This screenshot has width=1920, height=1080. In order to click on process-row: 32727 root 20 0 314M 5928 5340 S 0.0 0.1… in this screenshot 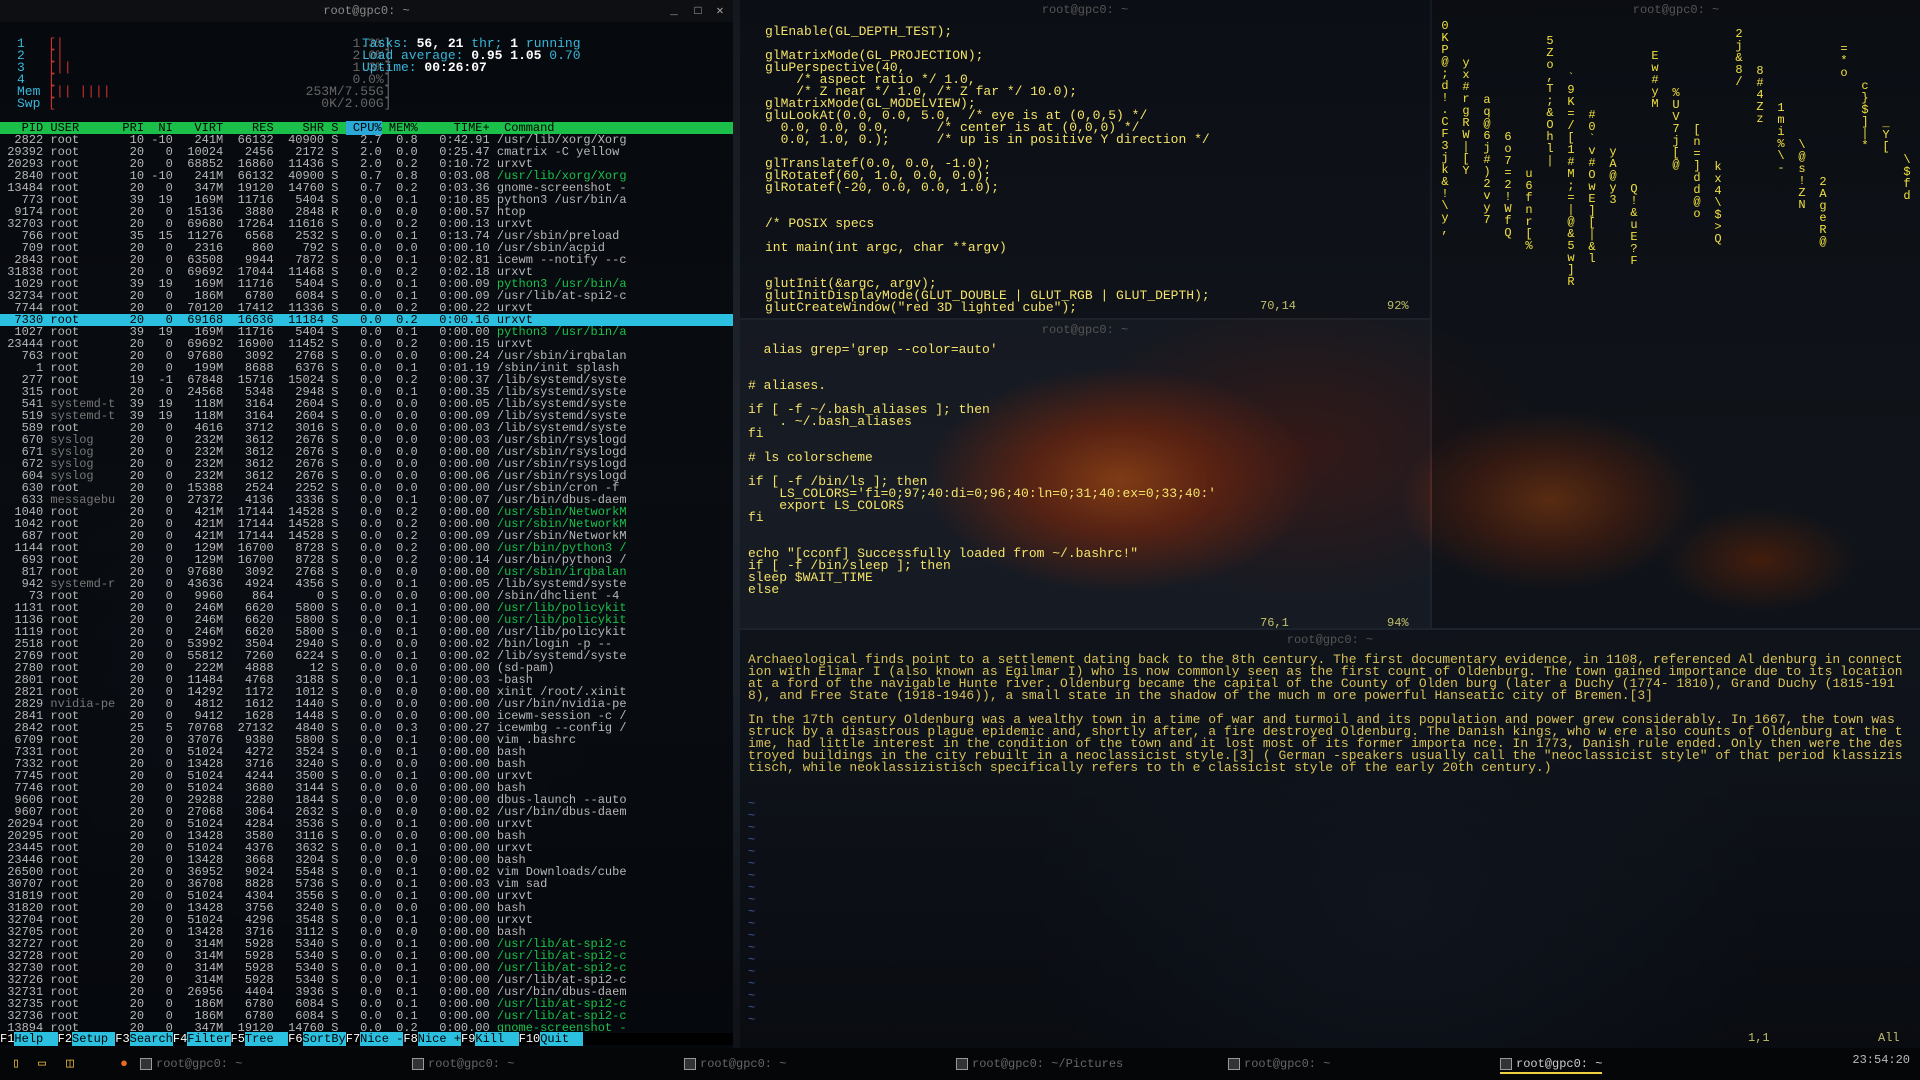, I will do `click(366, 944)`.